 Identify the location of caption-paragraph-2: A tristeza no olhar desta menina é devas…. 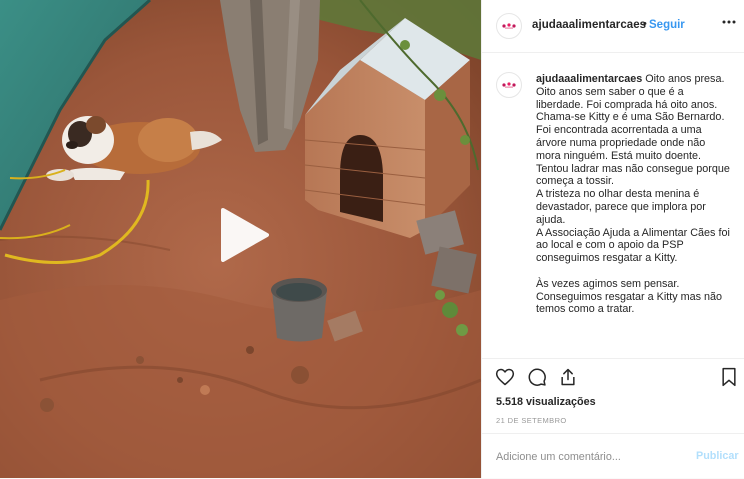
(621, 207).